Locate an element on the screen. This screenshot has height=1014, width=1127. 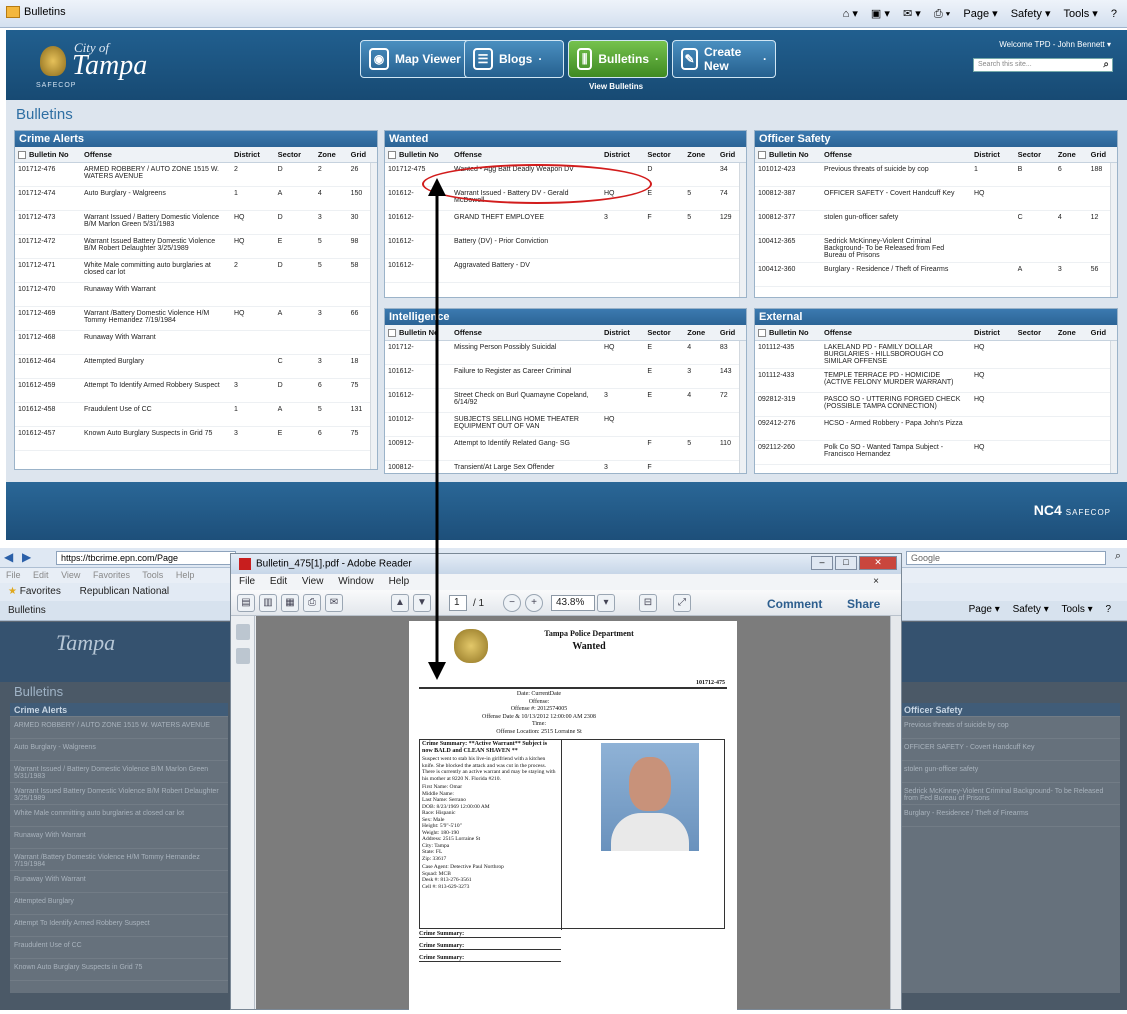
bulletin-number-cell: 100812-377 is located at coordinates (788, 223).